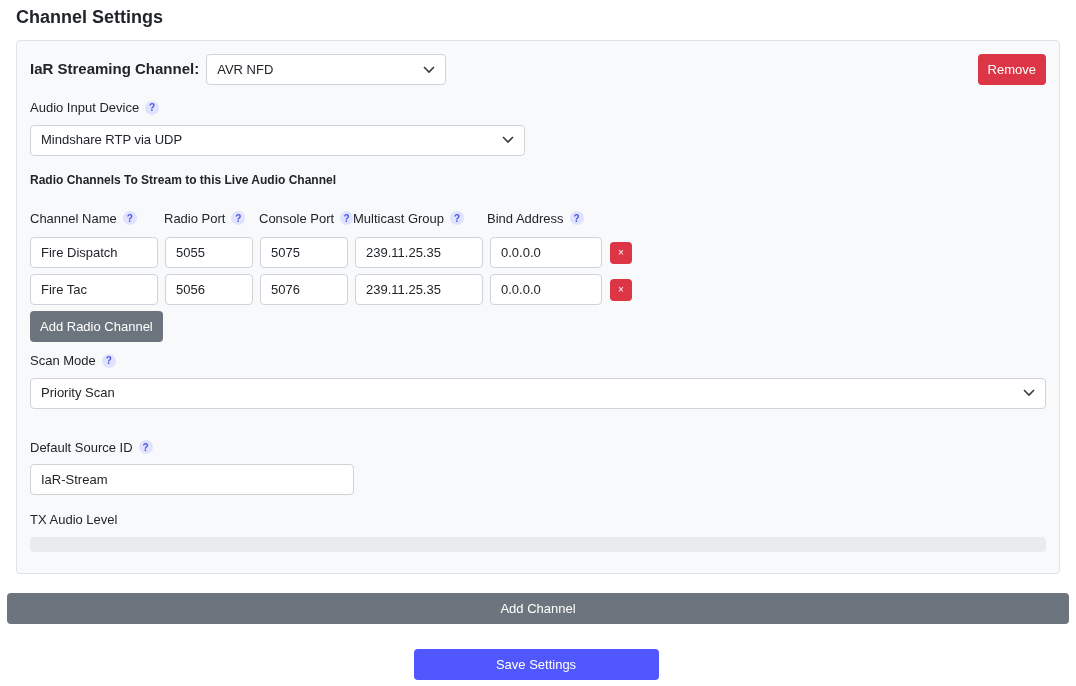 Image resolution: width=1076 pixels, height=686 pixels. Describe the element at coordinates (89, 17) in the screenshot. I see `page-title: Channel Settings` at that location.